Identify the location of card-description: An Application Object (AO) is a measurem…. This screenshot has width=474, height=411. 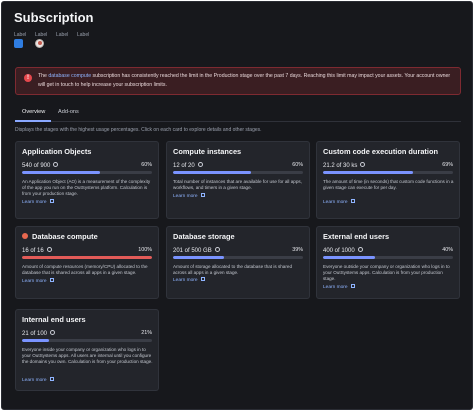
(86, 188).